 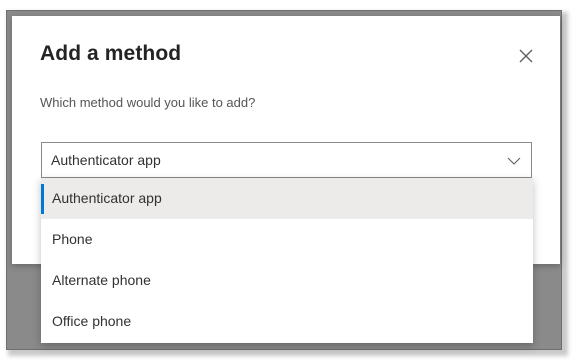 I want to click on option-alternate-phone: Alternate phone, so click(x=287, y=280).